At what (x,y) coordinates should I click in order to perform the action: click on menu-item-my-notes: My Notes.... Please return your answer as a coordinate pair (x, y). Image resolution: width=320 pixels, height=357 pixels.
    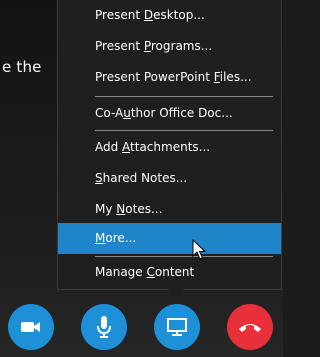
    Looking at the image, I should click on (169, 209).